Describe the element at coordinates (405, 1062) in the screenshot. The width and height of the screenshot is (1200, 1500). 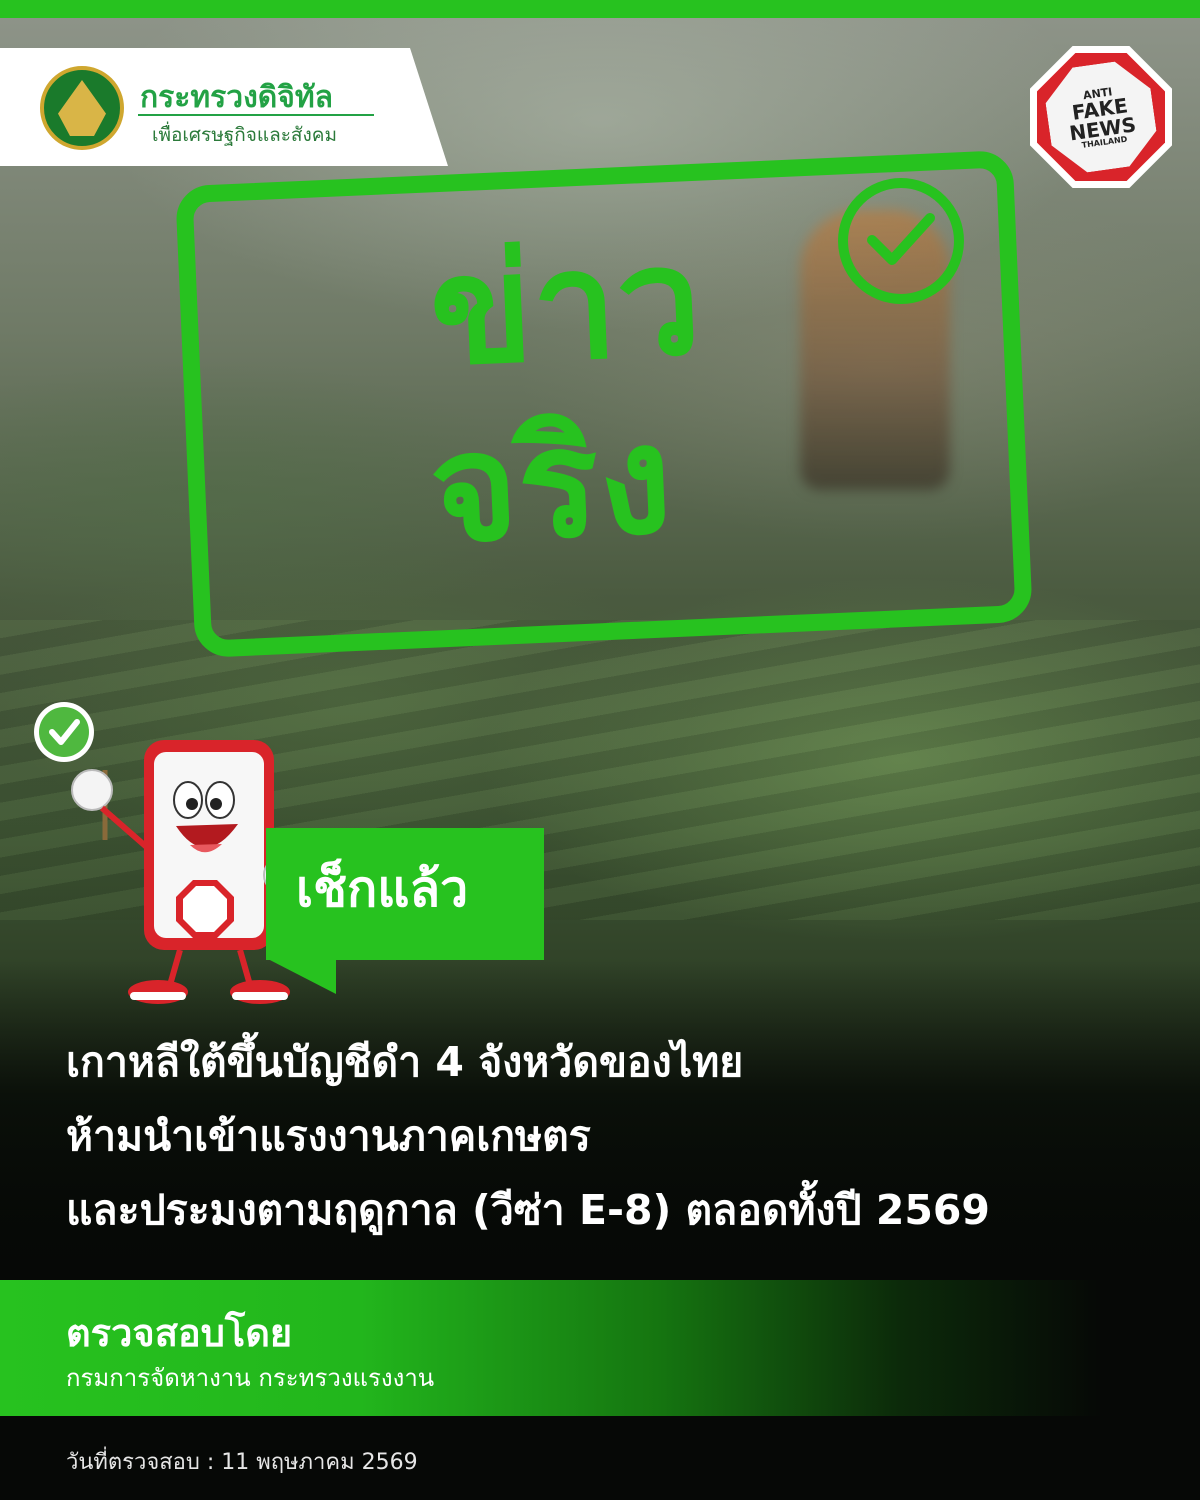
I see `headline-line: เกาหลีใต้ขึ้นบัญชีดำ 4 จังหวัดของไทย` at that location.